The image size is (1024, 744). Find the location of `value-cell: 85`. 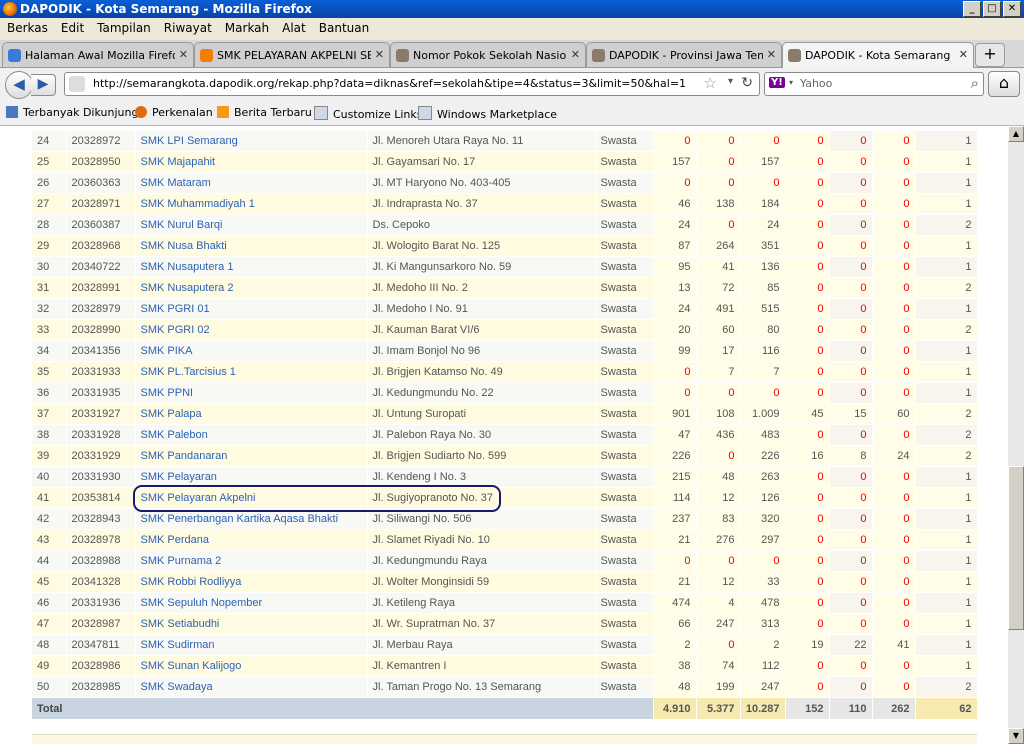

value-cell: 85 is located at coordinates (763, 288).